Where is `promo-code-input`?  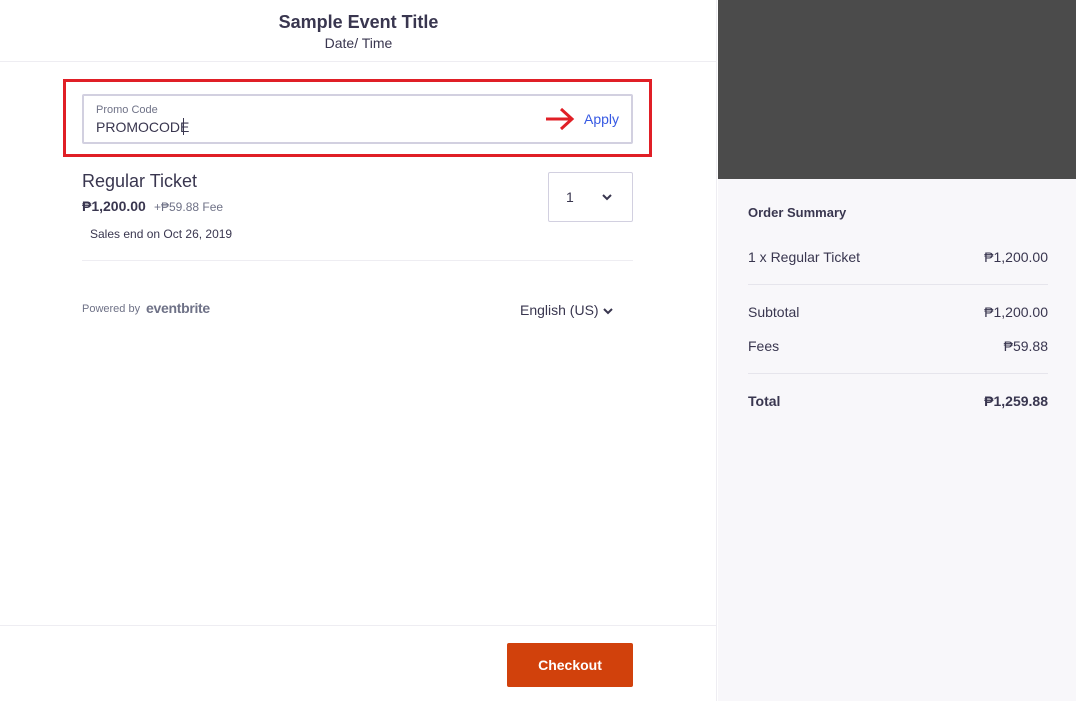
promo-code-input is located at coordinates (246, 127).